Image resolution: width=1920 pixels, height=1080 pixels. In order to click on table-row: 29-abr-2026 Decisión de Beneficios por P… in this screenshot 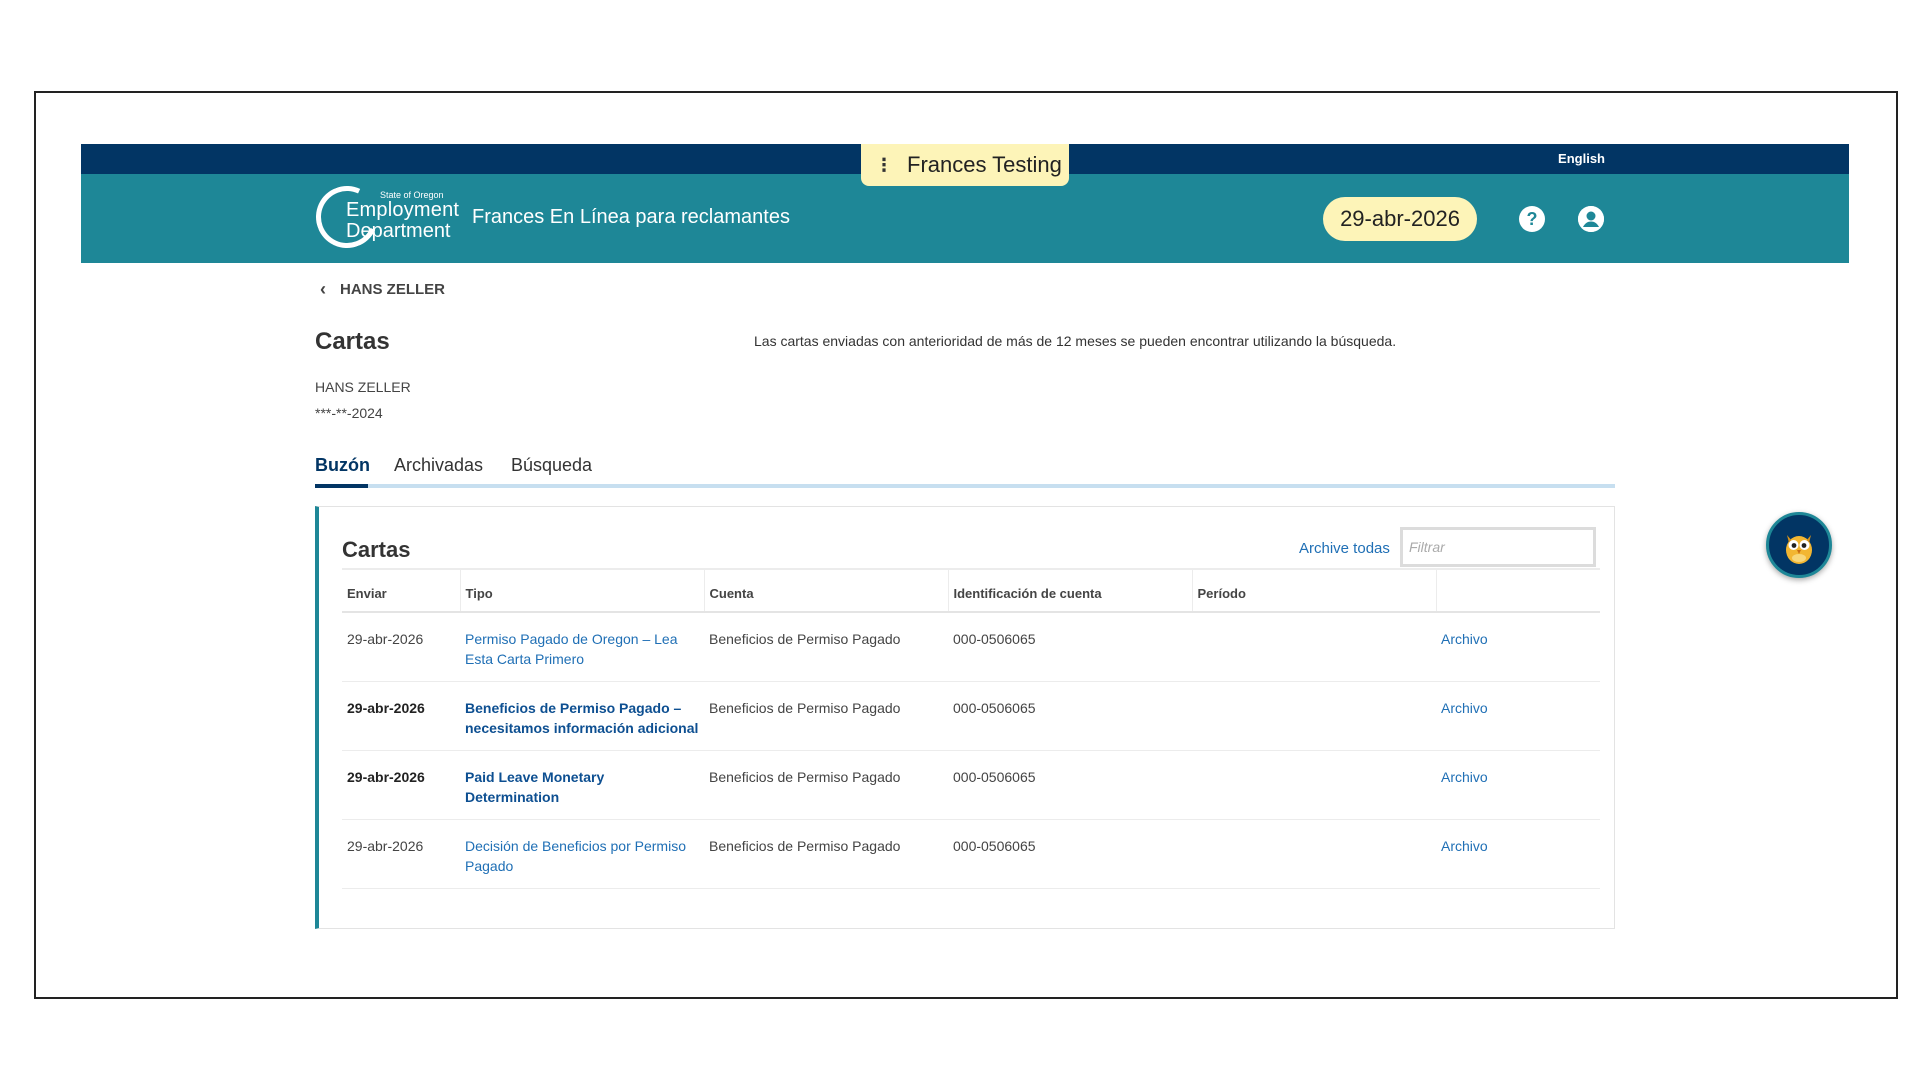, I will do `click(971, 854)`.